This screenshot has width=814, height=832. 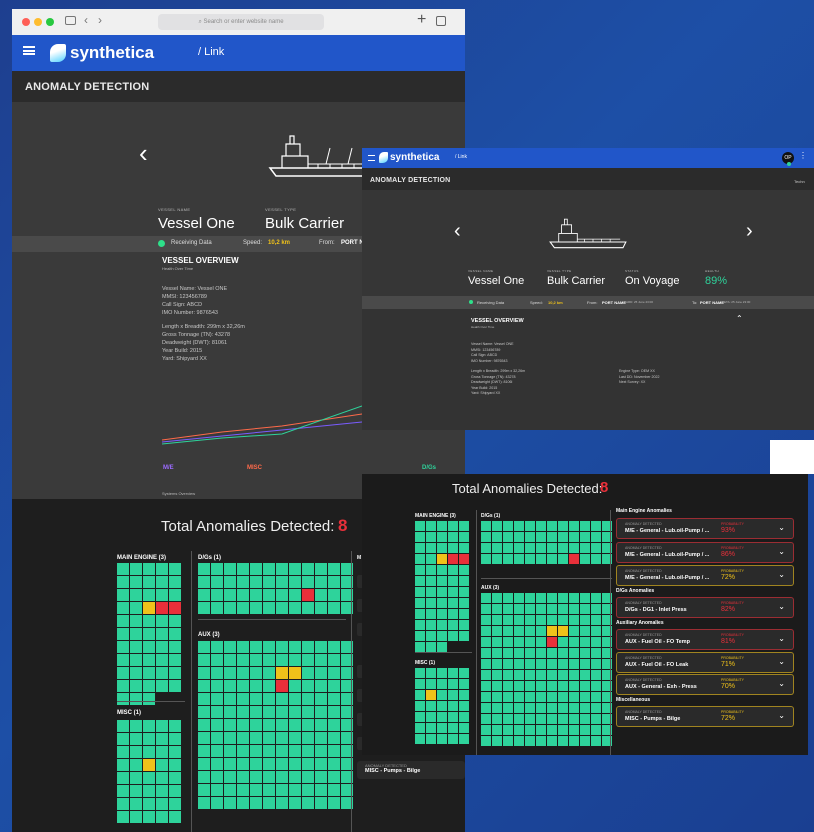 What do you see at coordinates (371, 158) in the screenshot?
I see `menu-icon` at bounding box center [371, 158].